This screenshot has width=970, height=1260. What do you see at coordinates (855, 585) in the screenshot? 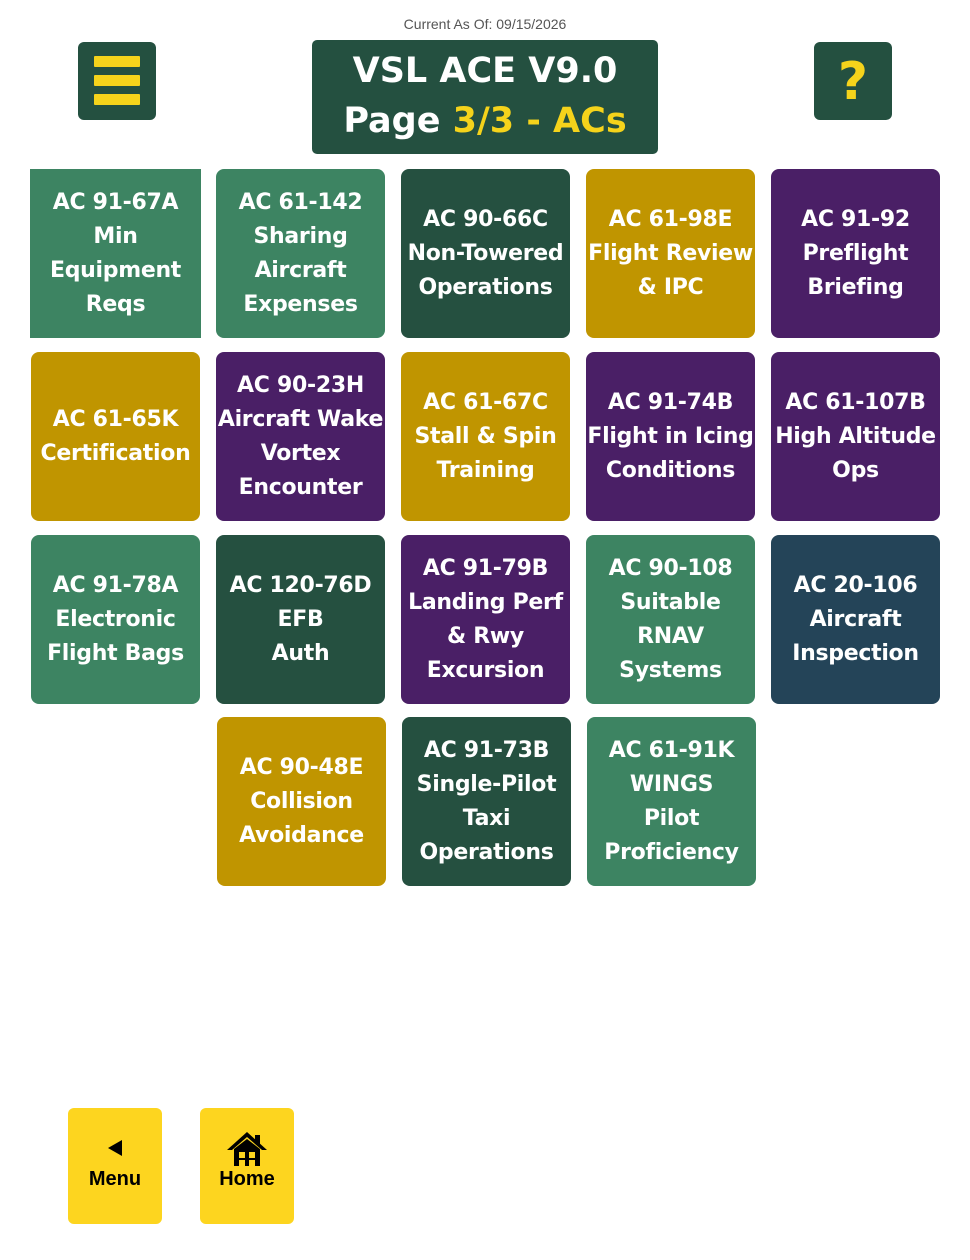
I see `tile-line: AC 20-106` at bounding box center [855, 585].